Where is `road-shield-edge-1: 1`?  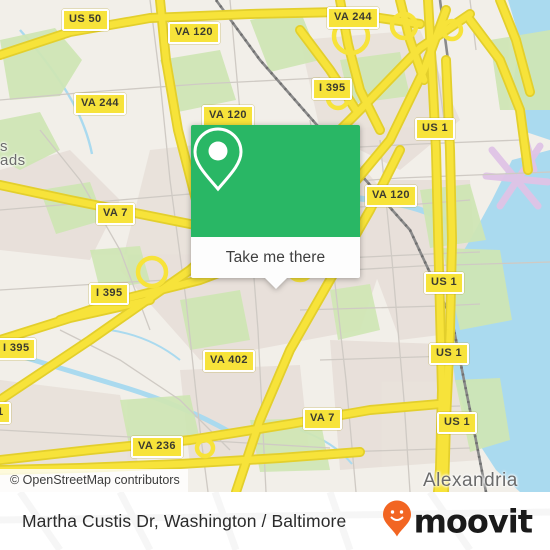
road-shield-edge-1: 1 is located at coordinates (5, 413).